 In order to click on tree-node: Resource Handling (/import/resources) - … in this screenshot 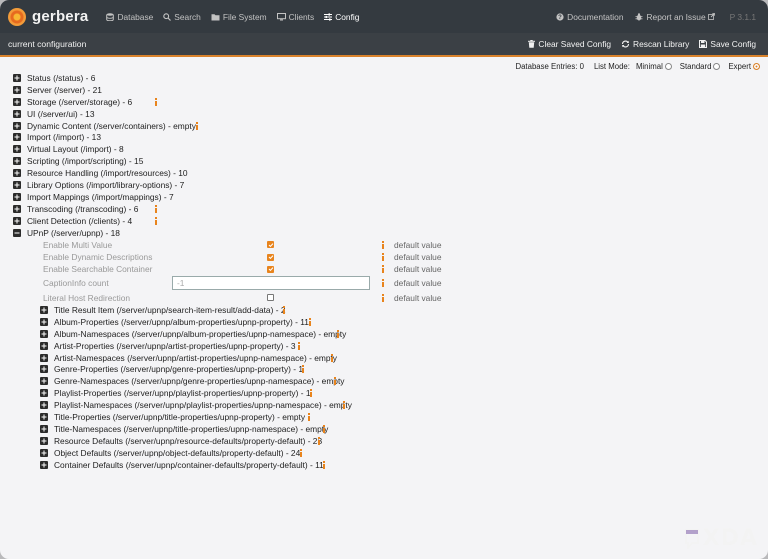, I will do `click(383, 173)`.